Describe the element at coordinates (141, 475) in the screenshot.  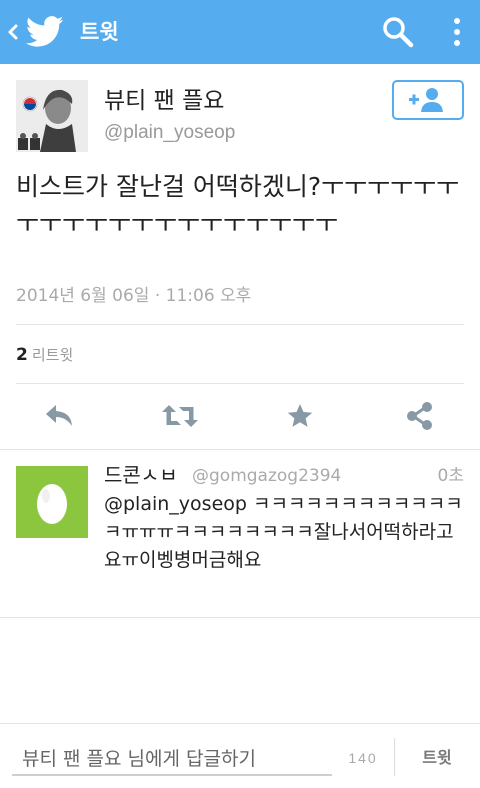
I see `reply-author-name: 드콘ㅅㅂ` at that location.